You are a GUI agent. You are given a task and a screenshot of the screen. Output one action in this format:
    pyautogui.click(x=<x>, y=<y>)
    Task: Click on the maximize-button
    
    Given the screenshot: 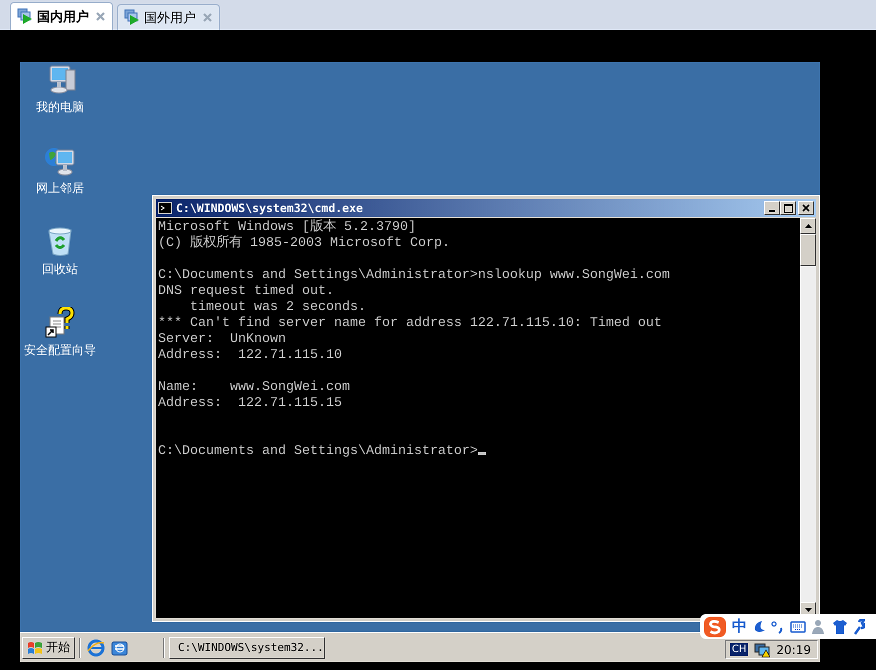 What is the action you would take?
    pyautogui.click(x=788, y=208)
    